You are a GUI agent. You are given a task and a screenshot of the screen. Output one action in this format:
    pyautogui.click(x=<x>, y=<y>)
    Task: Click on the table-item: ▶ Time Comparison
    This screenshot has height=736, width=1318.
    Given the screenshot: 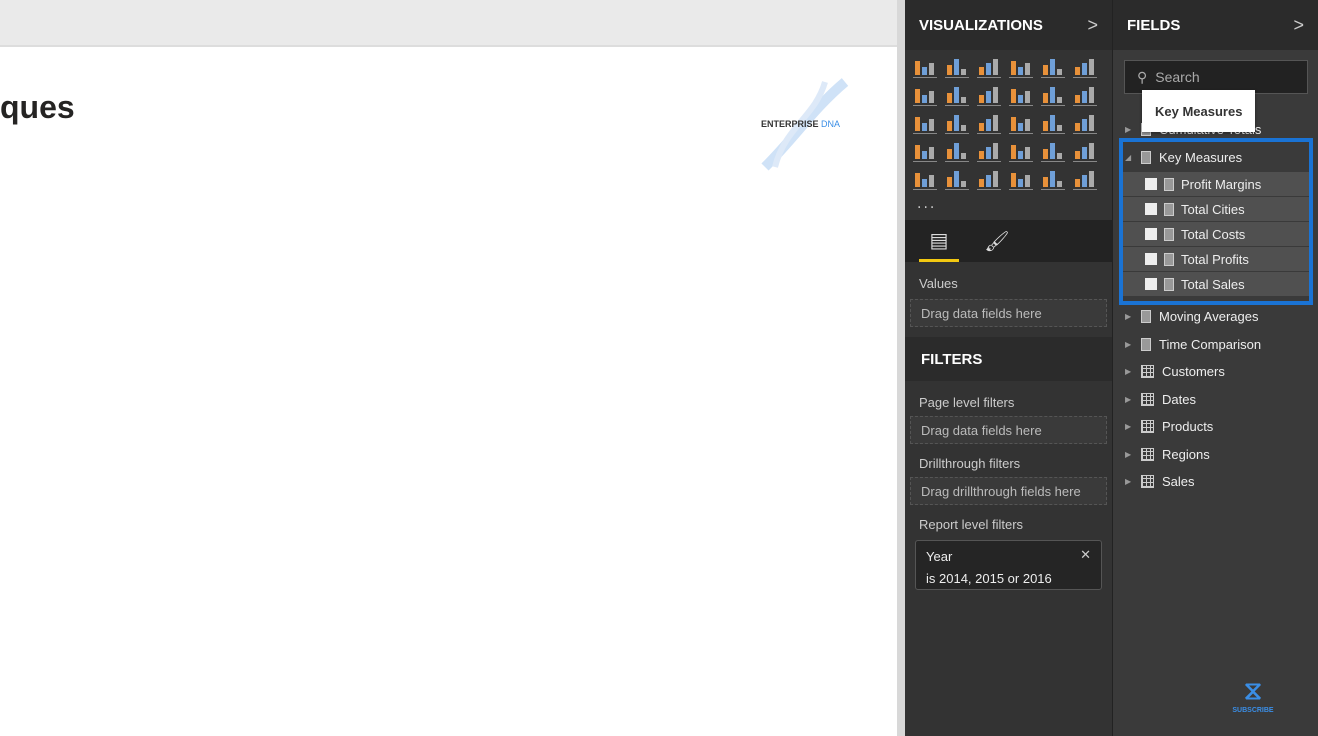 What is the action you would take?
    pyautogui.click(x=1215, y=344)
    